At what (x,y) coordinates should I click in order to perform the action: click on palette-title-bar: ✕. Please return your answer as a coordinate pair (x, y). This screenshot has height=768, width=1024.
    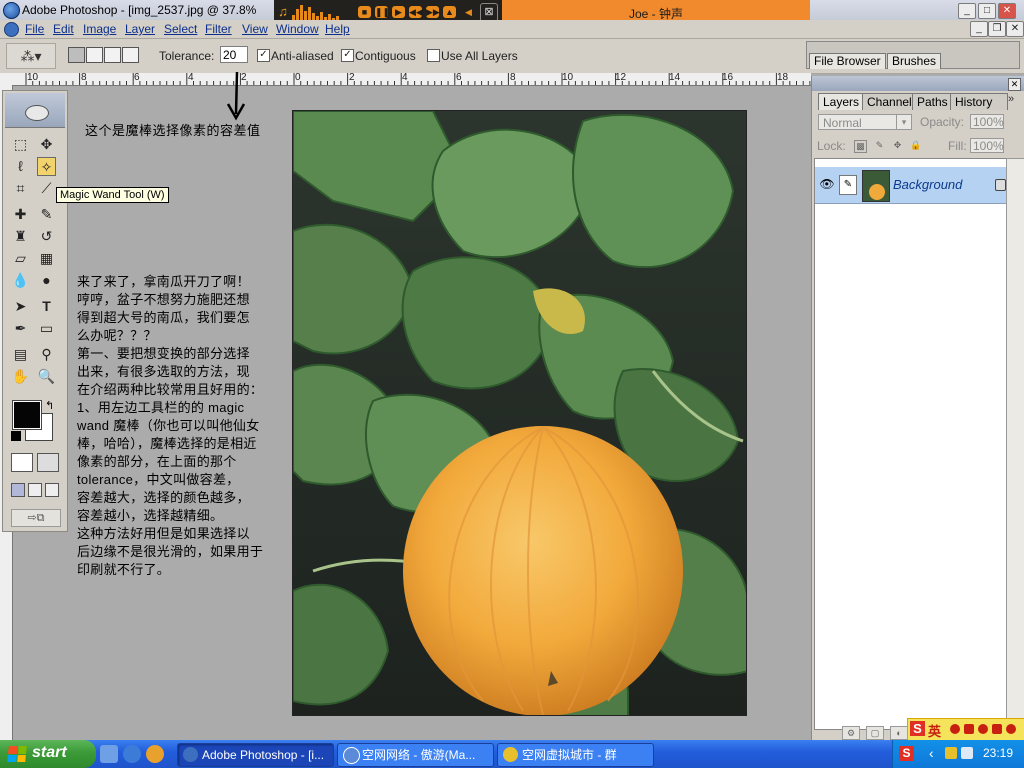
    Looking at the image, I should click on (918, 83).